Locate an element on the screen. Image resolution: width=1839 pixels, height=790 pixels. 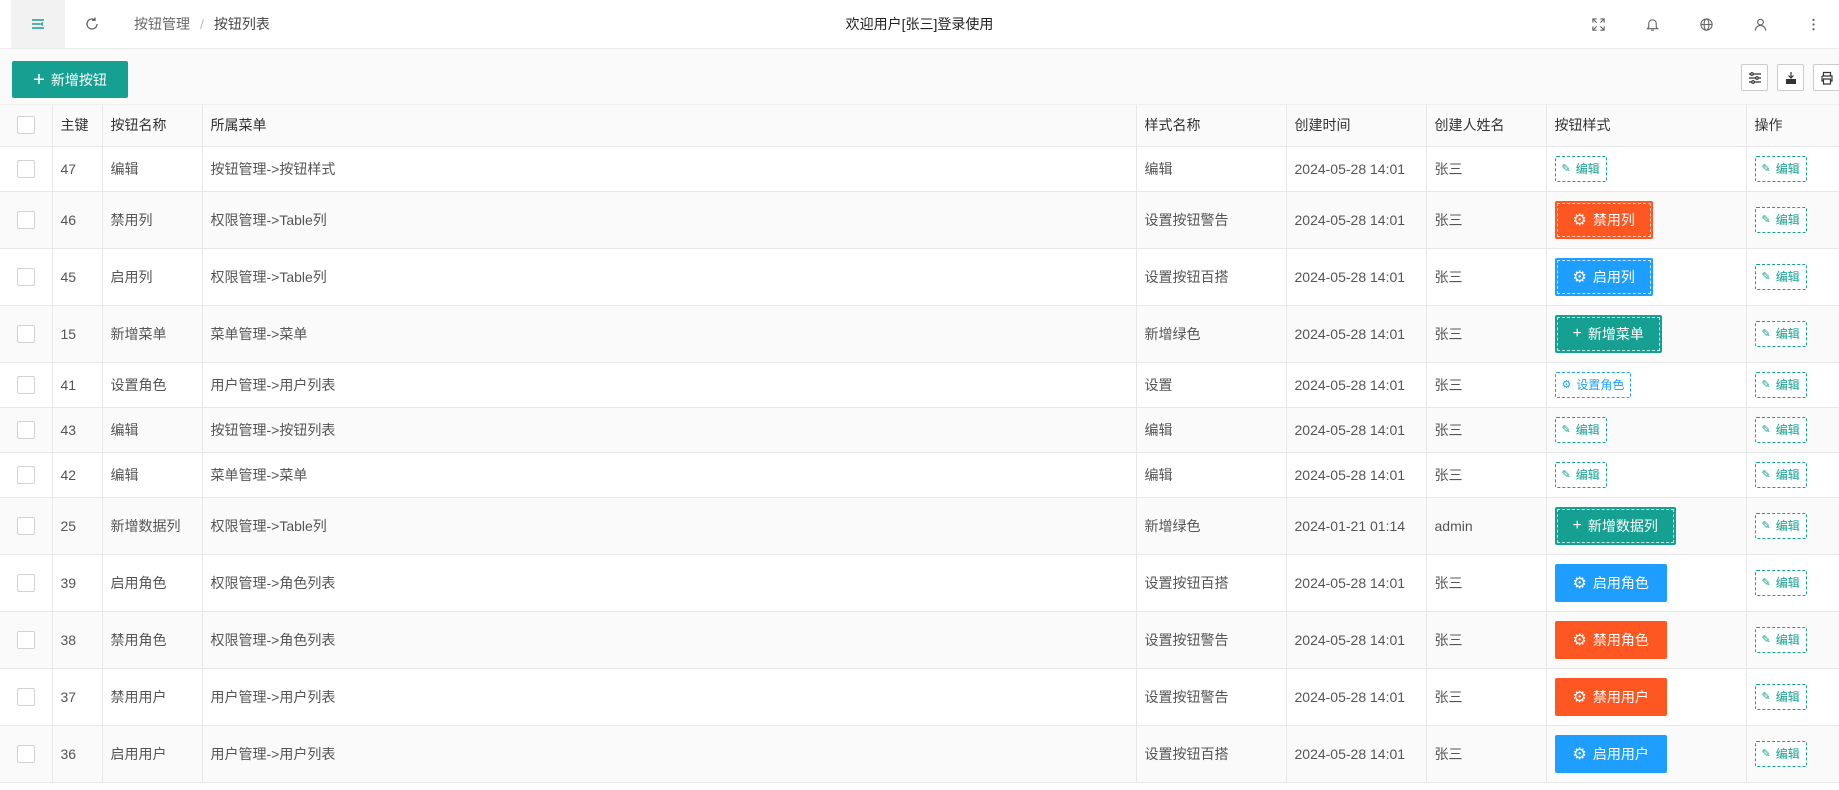
cell-button-style: ⚙ 禁用角色 is located at coordinates (1646, 640).